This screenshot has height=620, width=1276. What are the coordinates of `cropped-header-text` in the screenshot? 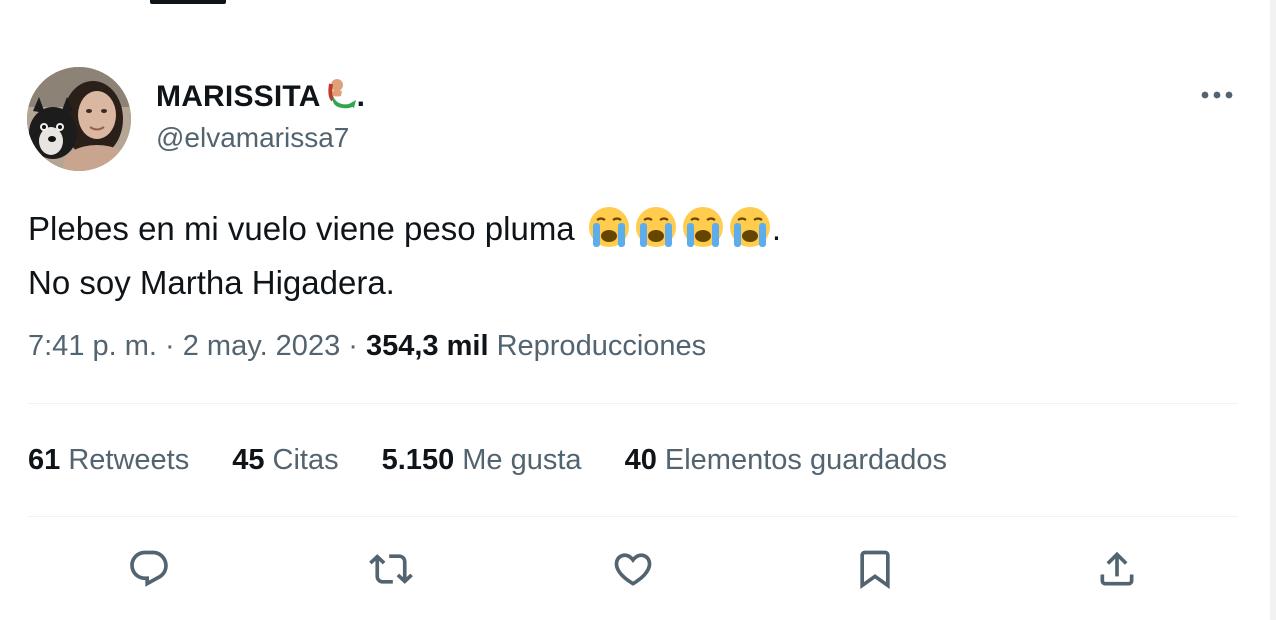 It's located at (188, 2).